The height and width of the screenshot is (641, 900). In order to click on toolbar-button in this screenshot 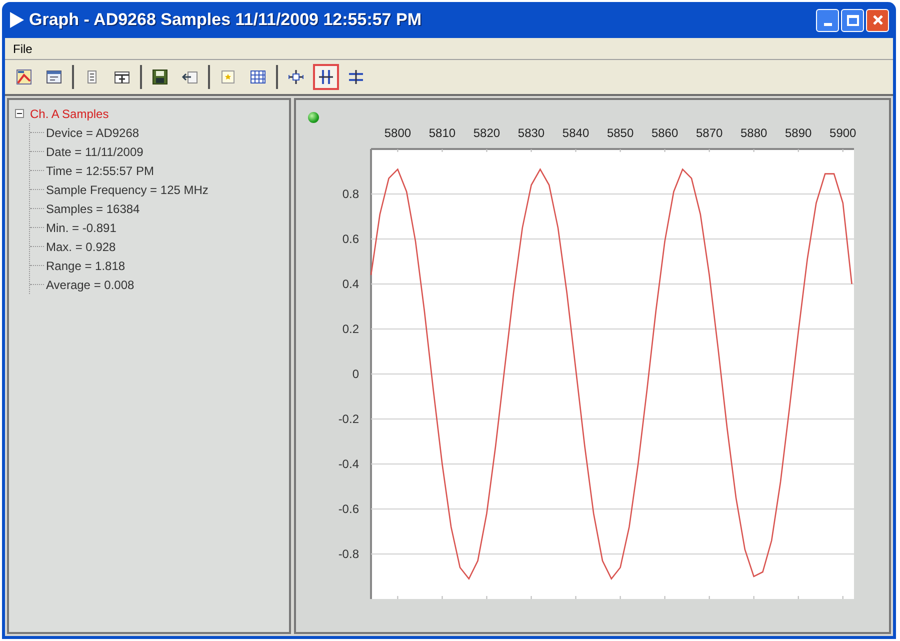, I will do `click(326, 77)`.